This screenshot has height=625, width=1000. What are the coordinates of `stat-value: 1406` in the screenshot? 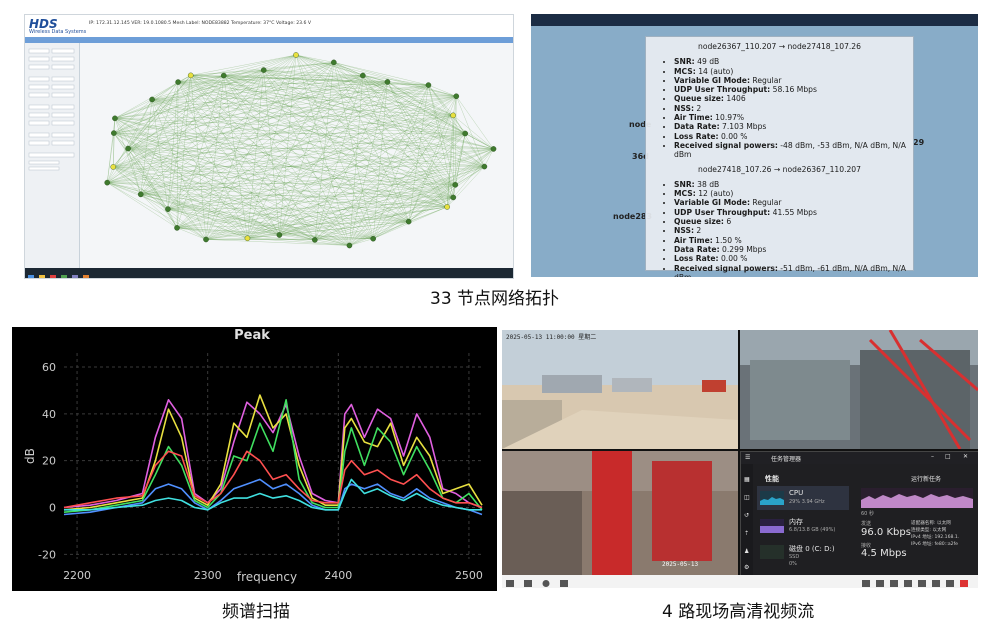 It's located at (734, 99).